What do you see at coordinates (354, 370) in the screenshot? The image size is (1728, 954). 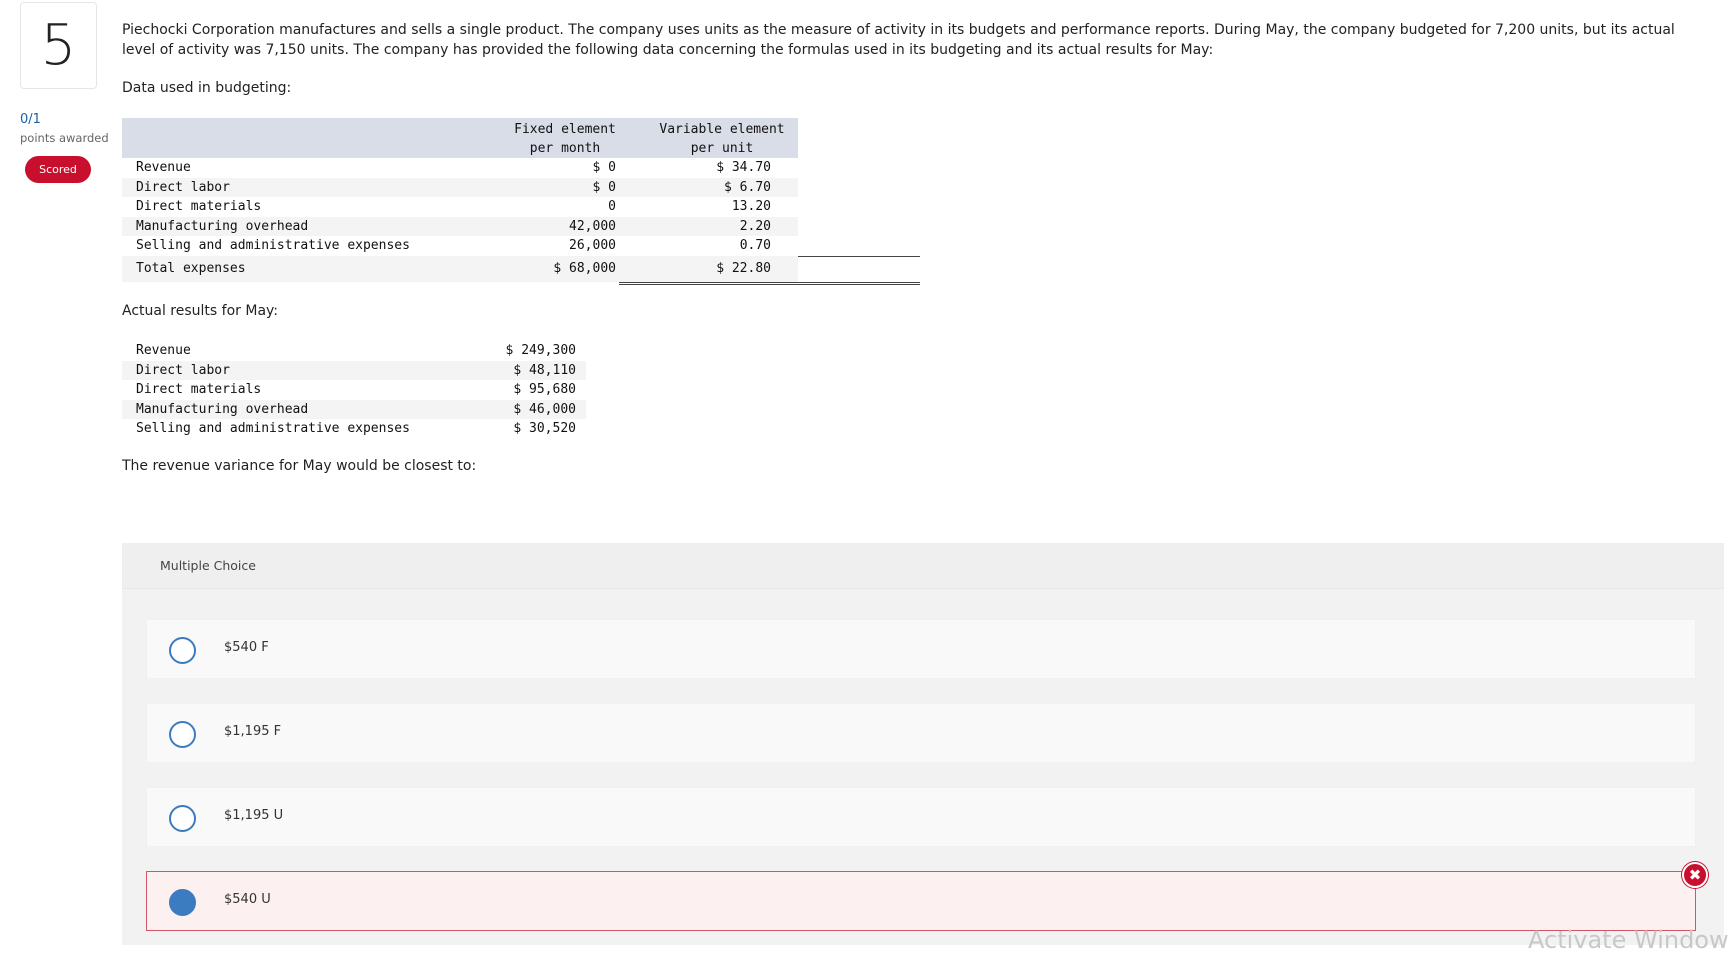 I see `table-row: Direct labor $ 48,110` at bounding box center [354, 370].